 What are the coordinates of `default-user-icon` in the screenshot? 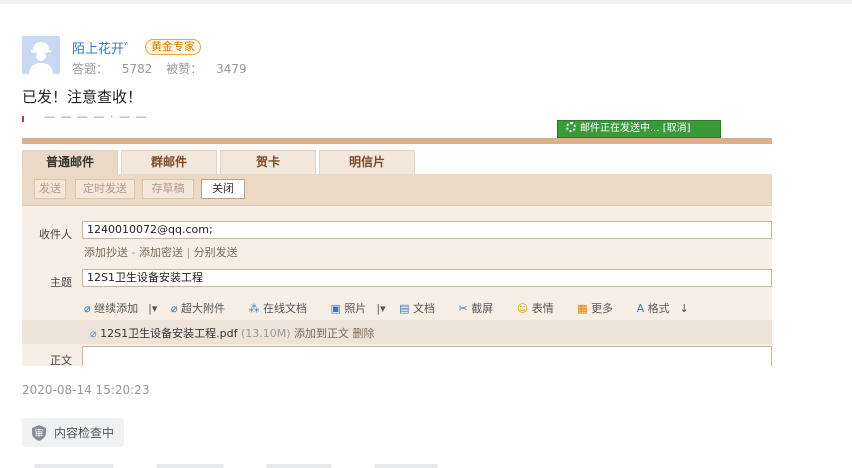 It's located at (41, 55).